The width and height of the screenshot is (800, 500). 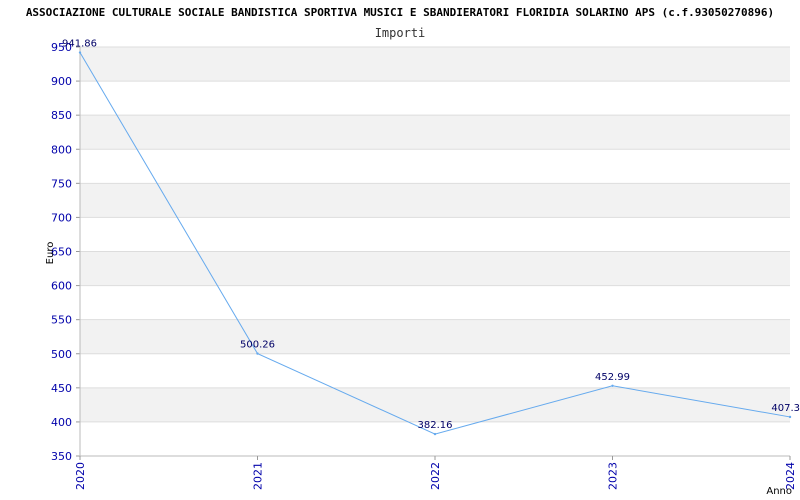 I want to click on x-tick-labels: 2020 2021 2022 2023 2024, so click(x=435, y=473).